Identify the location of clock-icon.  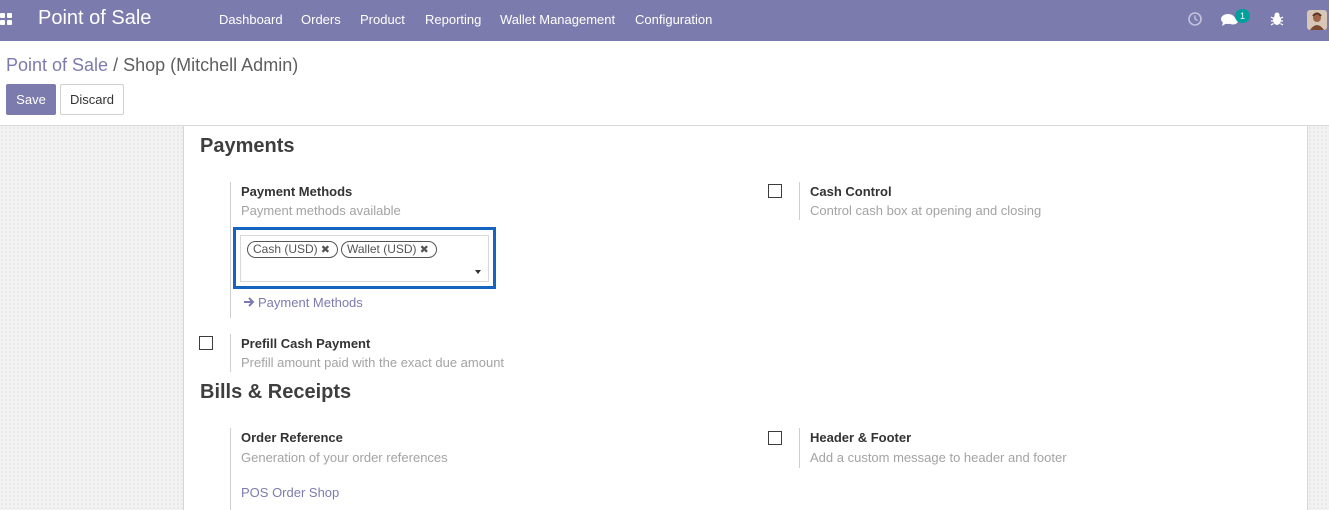
(1196, 20).